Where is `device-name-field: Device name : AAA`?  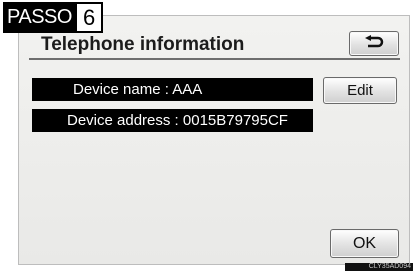 device-name-field: Device name : AAA is located at coordinates (172, 89).